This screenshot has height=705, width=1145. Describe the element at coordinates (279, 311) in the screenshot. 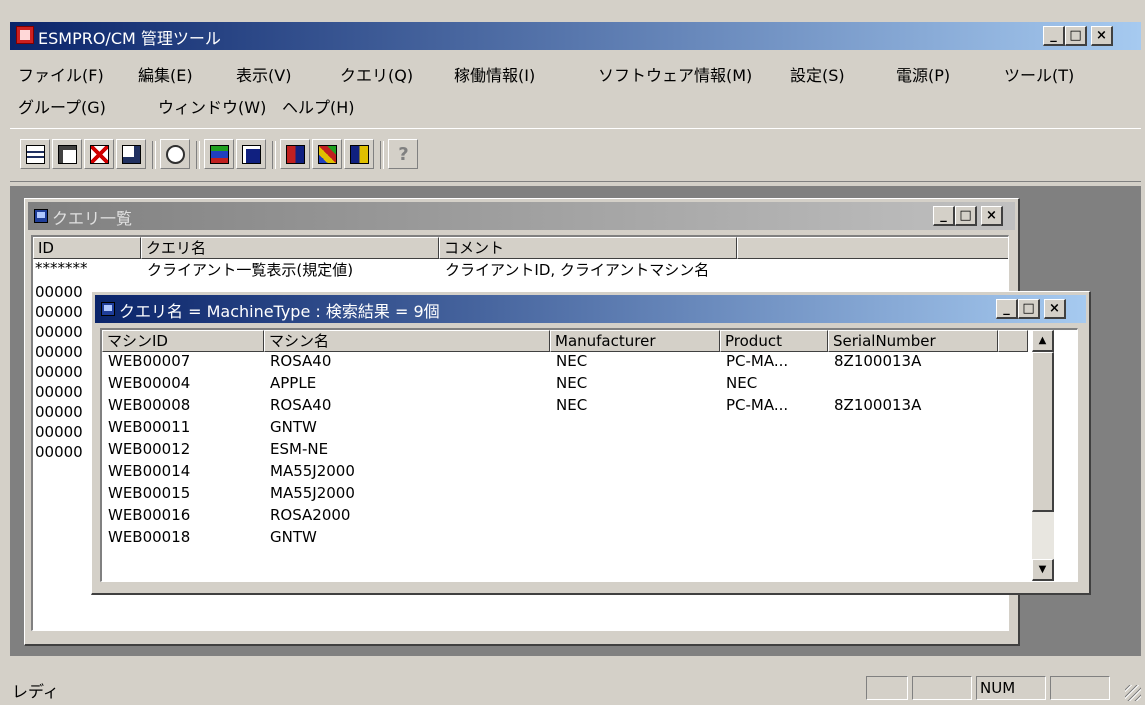

I see `query-result-title: クエリ名 = MachineType : 検索結果 = 9個` at that location.